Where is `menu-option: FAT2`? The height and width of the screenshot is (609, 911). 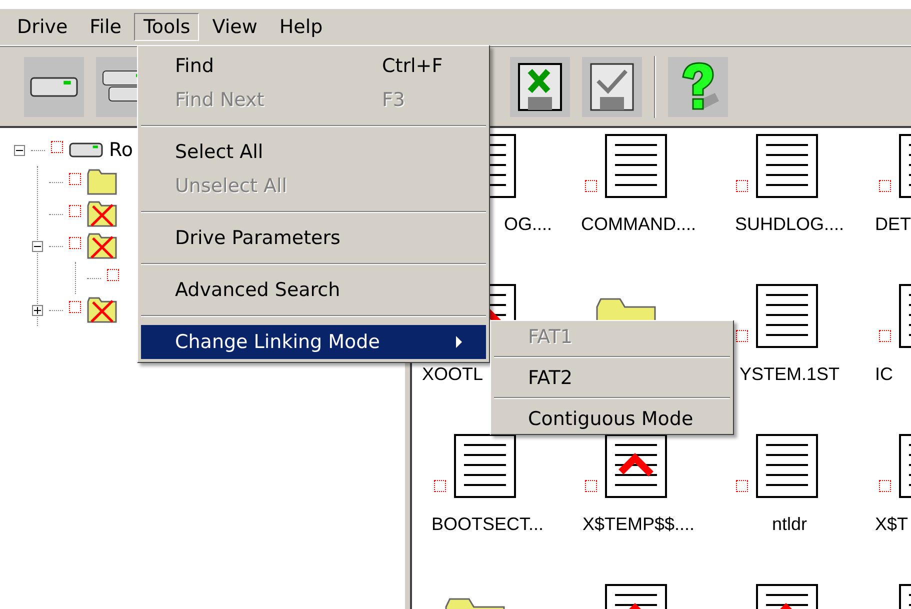
menu-option: FAT2 is located at coordinates (612, 377).